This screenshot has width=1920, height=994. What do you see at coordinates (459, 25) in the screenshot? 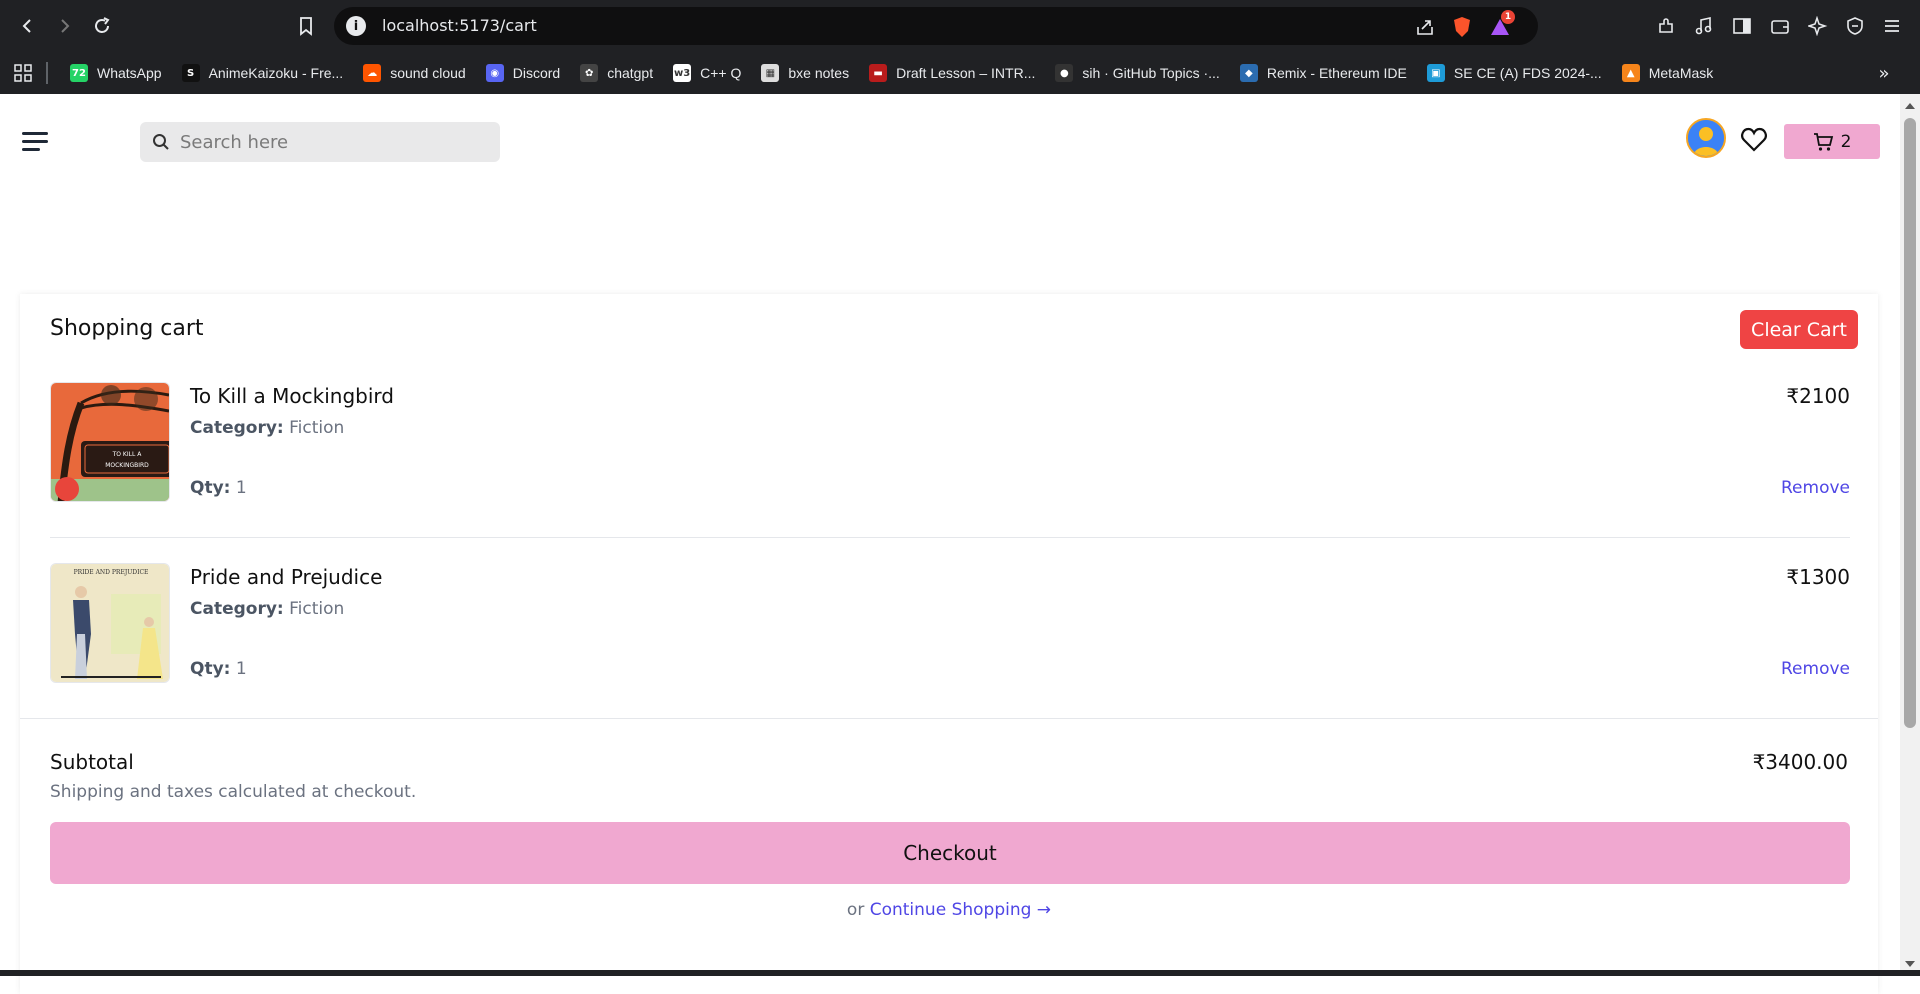
I see `url-text: localhost:5173/cart` at bounding box center [459, 25].